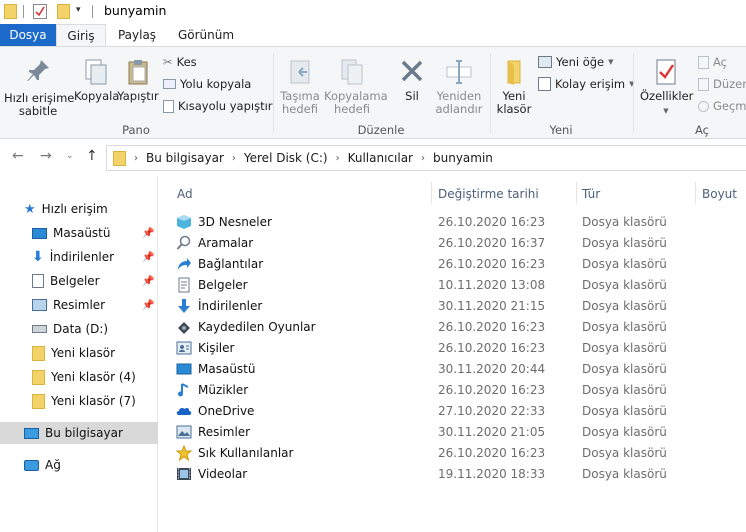  Describe the element at coordinates (218, 106) in the screenshot. I see `paste-shortcut-button: Kısayolu yapıştır` at that location.